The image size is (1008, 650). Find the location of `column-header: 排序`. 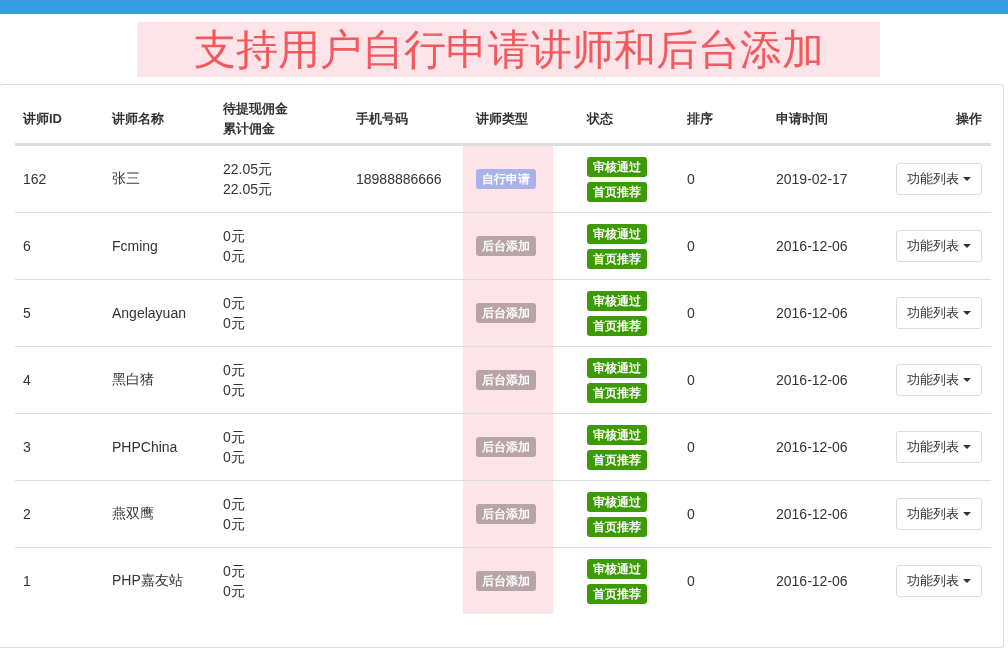

column-header: 排序 is located at coordinates (700, 119).